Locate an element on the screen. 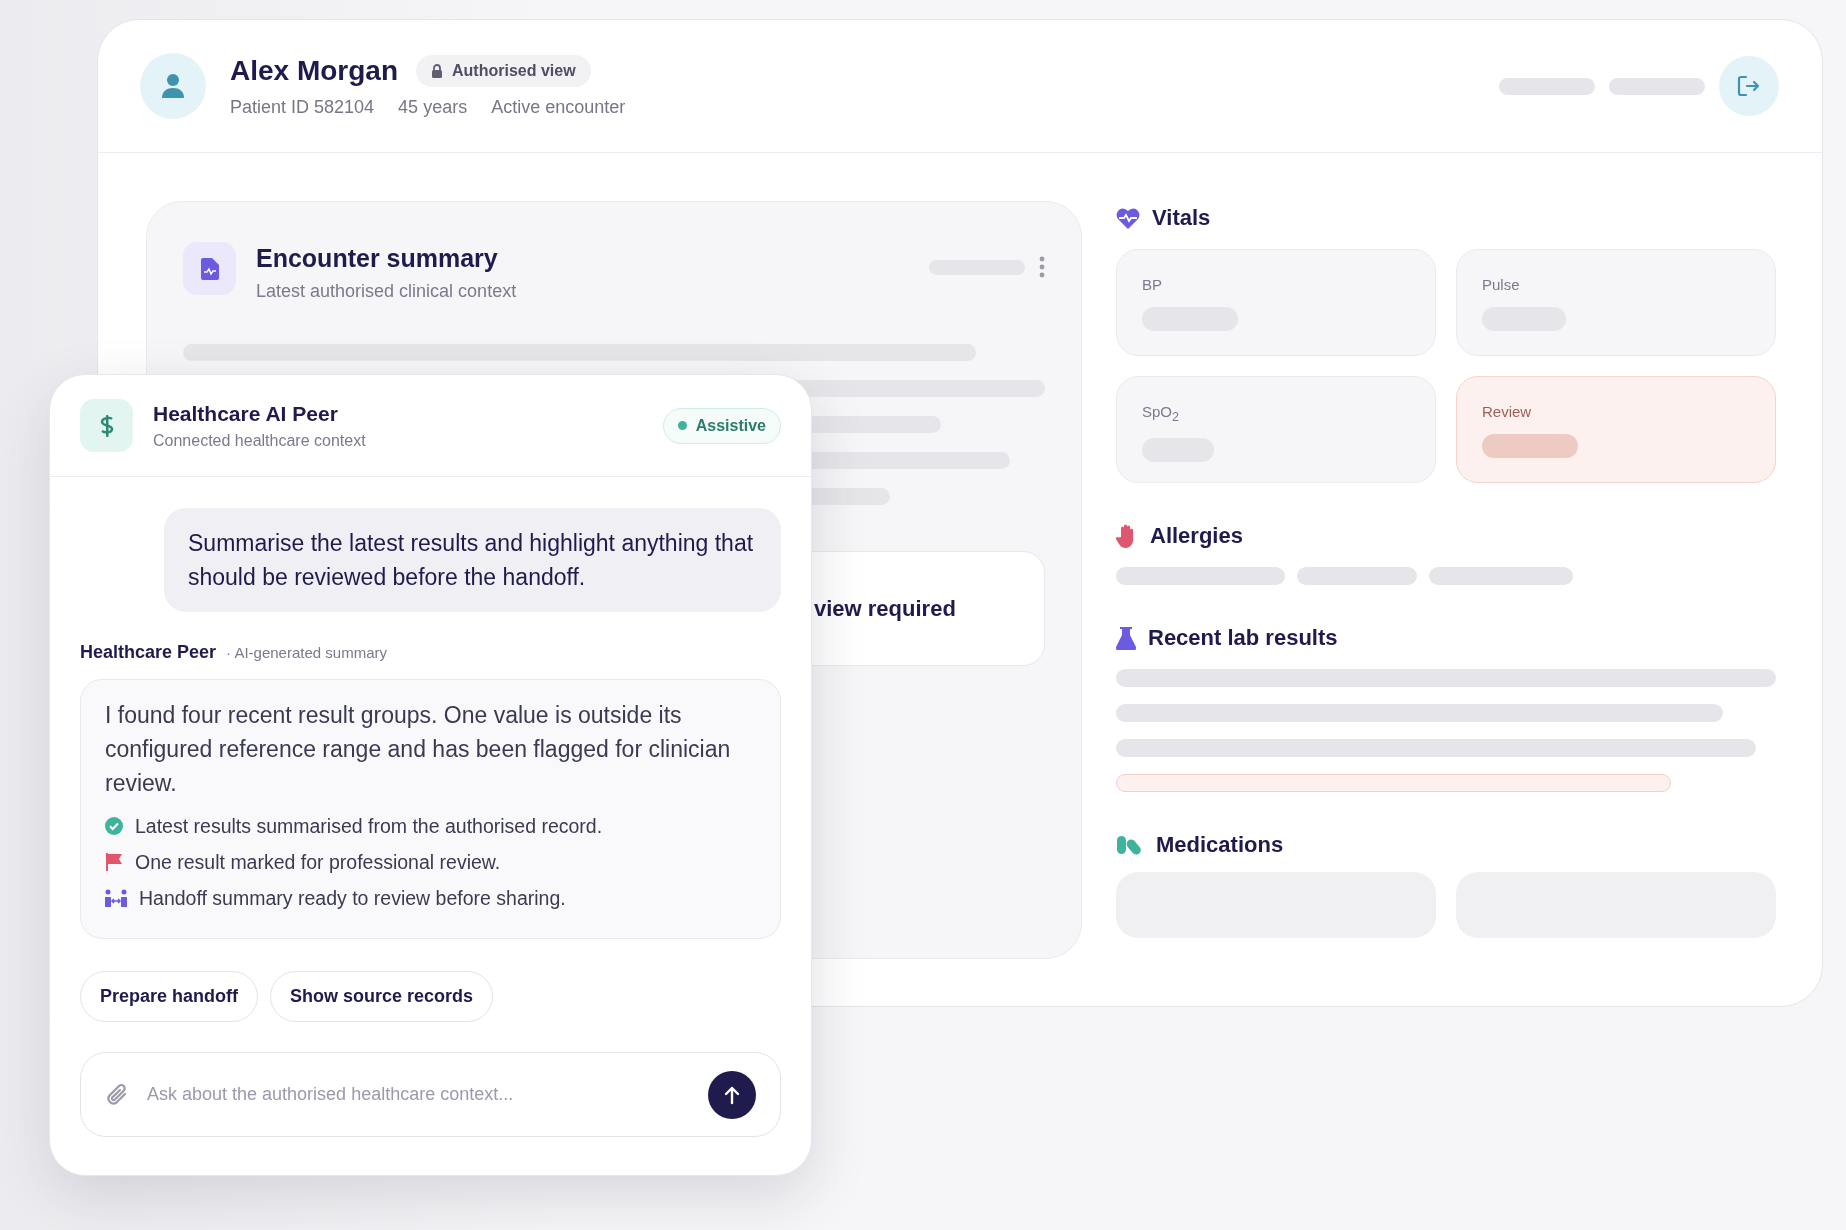 This screenshot has width=1846, height=1230. badge-label: Authorised view is located at coordinates (514, 70).